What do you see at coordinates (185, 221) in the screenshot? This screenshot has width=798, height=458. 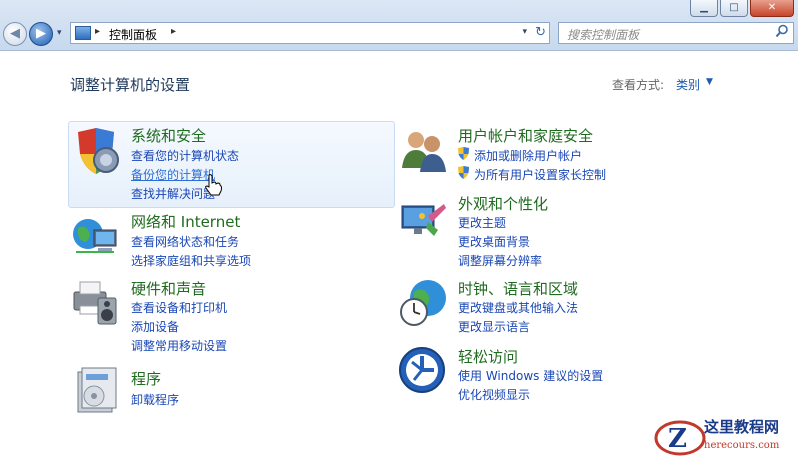 I see `category-network-internet: 网络和 Internet` at bounding box center [185, 221].